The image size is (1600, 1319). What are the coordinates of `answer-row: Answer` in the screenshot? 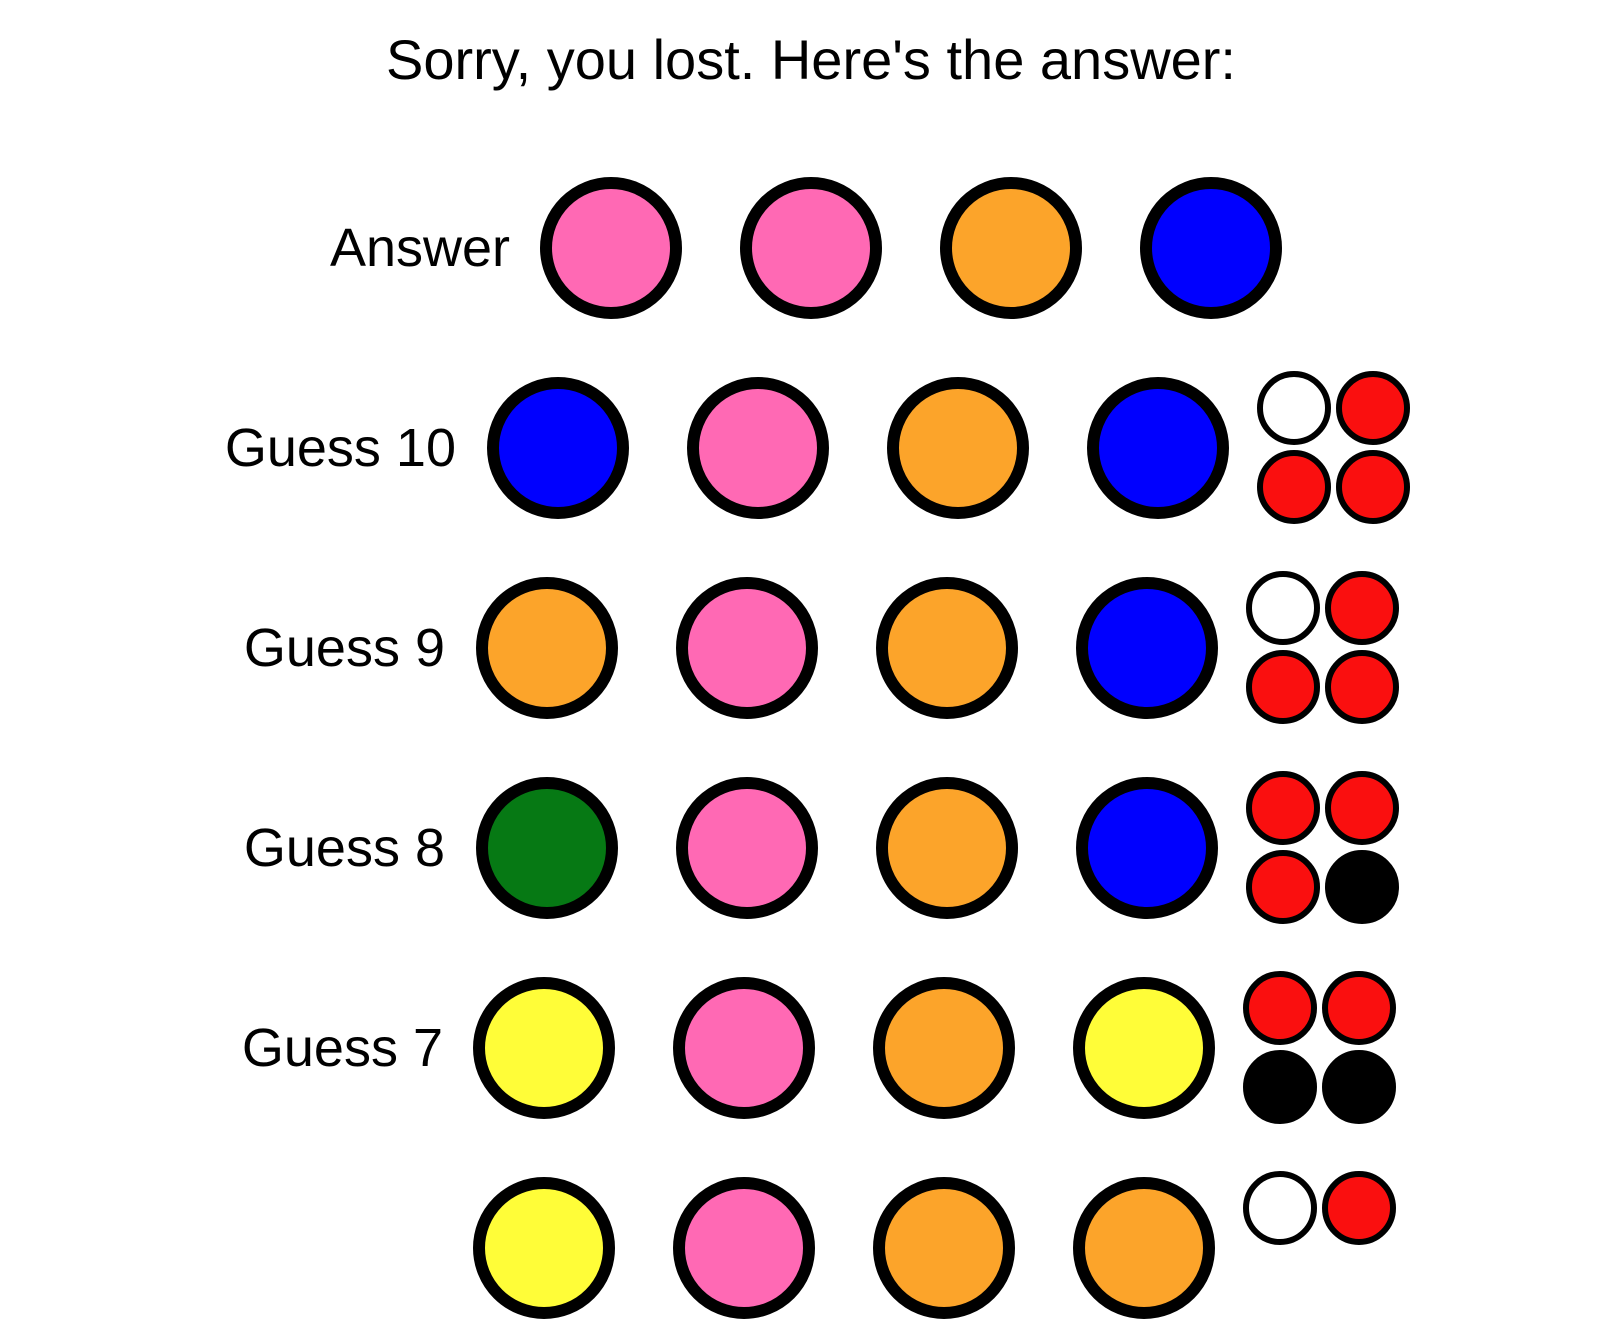 It's located at (800, 248).